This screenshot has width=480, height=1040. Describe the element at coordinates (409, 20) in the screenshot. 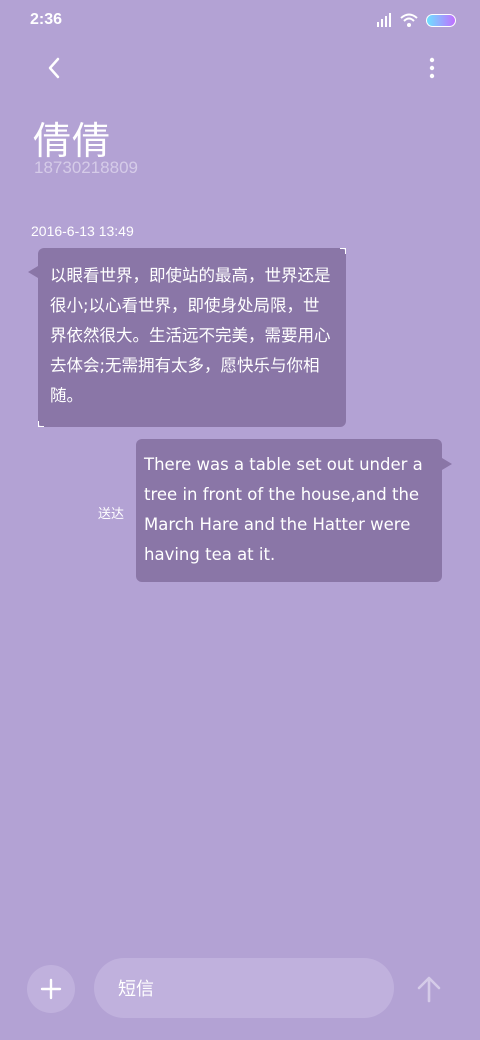

I see `wifi-icon` at that location.